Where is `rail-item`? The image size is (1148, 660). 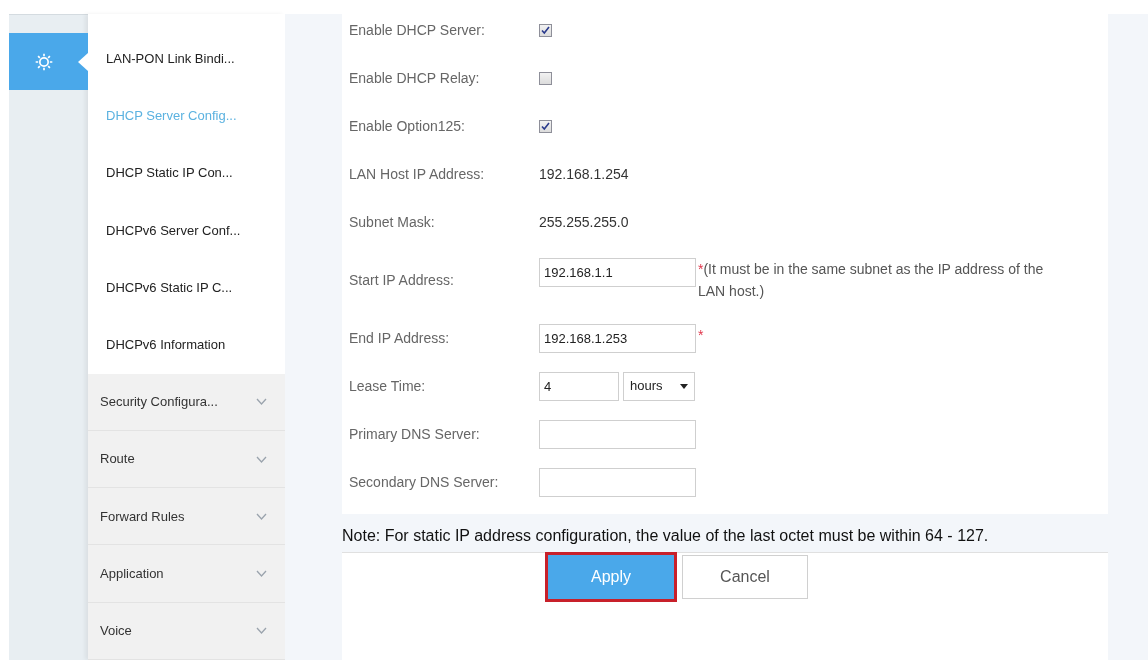 rail-item is located at coordinates (48, 61).